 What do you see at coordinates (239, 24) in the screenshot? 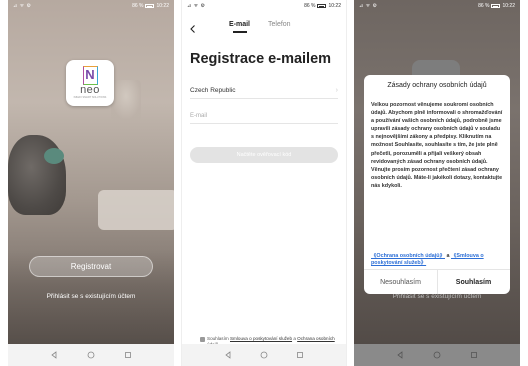
I see `tab-email: E-mail` at bounding box center [239, 24].